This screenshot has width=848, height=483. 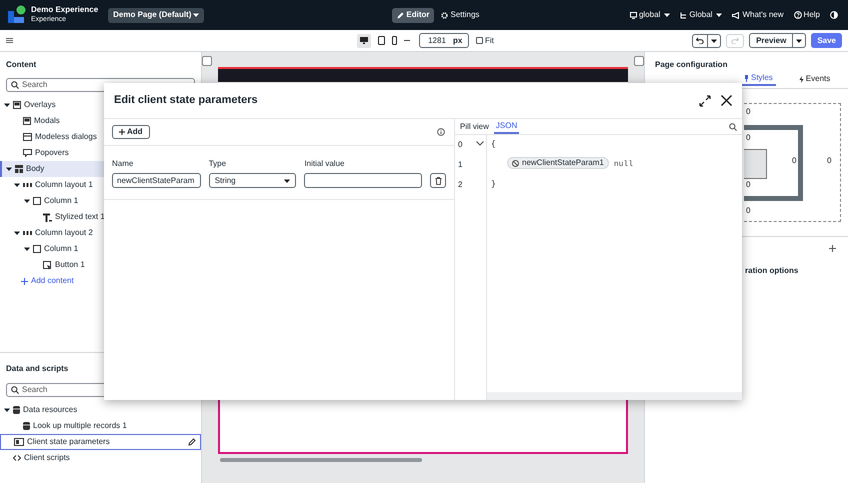 I want to click on delete-button, so click(x=438, y=180).